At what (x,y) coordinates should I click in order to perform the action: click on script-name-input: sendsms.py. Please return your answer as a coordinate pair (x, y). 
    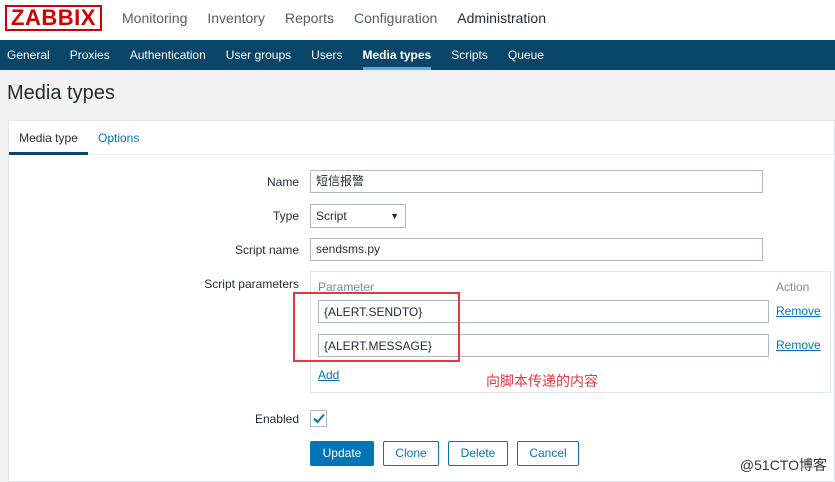
    Looking at the image, I should click on (536, 249).